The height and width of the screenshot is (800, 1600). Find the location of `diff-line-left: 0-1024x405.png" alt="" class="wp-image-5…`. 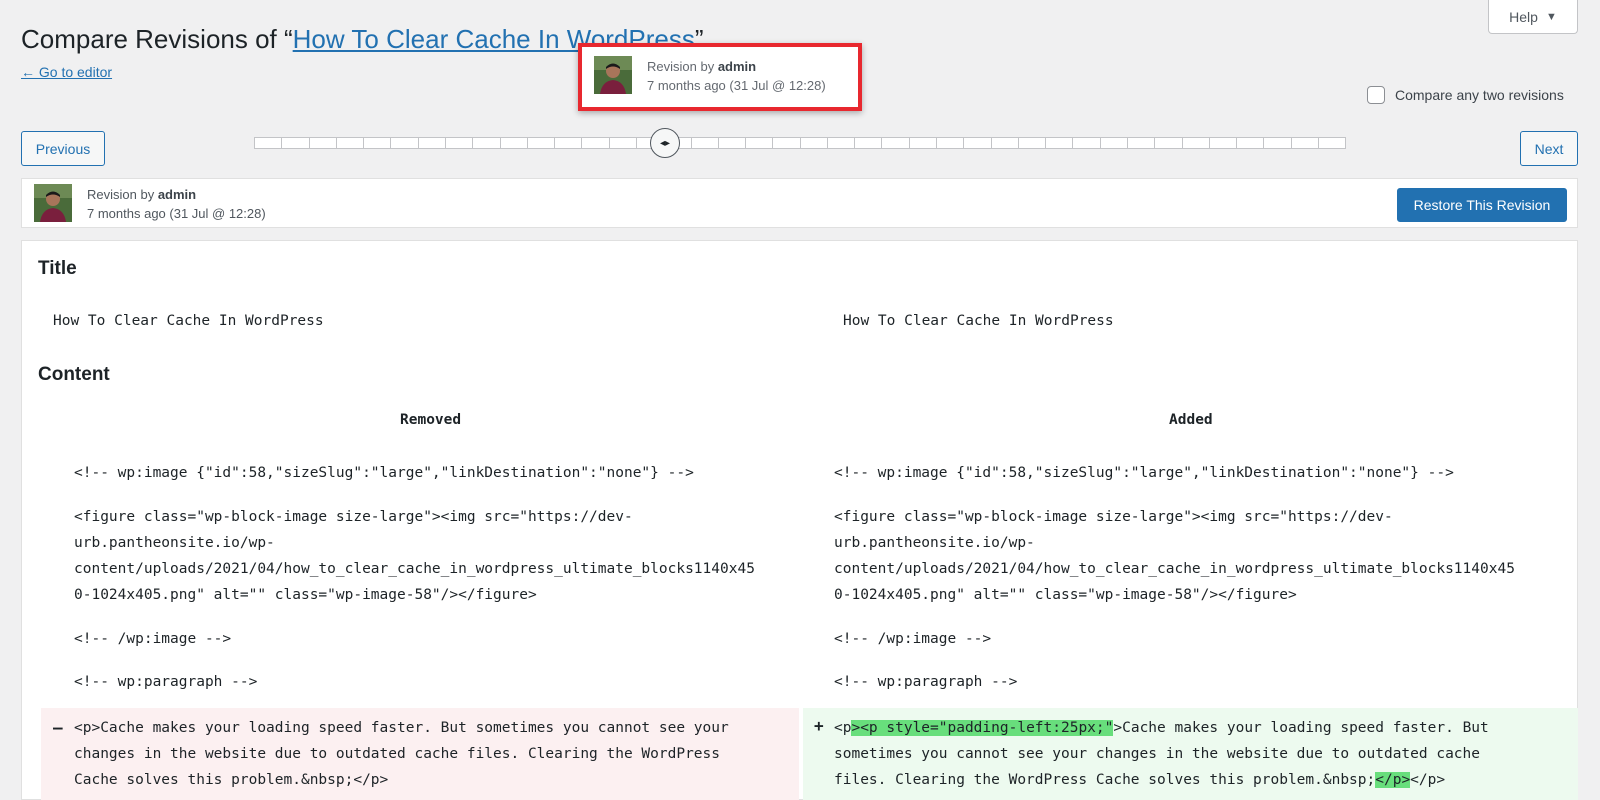

diff-line-left: 0-1024x405.png" alt="" class="wp-image-5… is located at coordinates (305, 595).